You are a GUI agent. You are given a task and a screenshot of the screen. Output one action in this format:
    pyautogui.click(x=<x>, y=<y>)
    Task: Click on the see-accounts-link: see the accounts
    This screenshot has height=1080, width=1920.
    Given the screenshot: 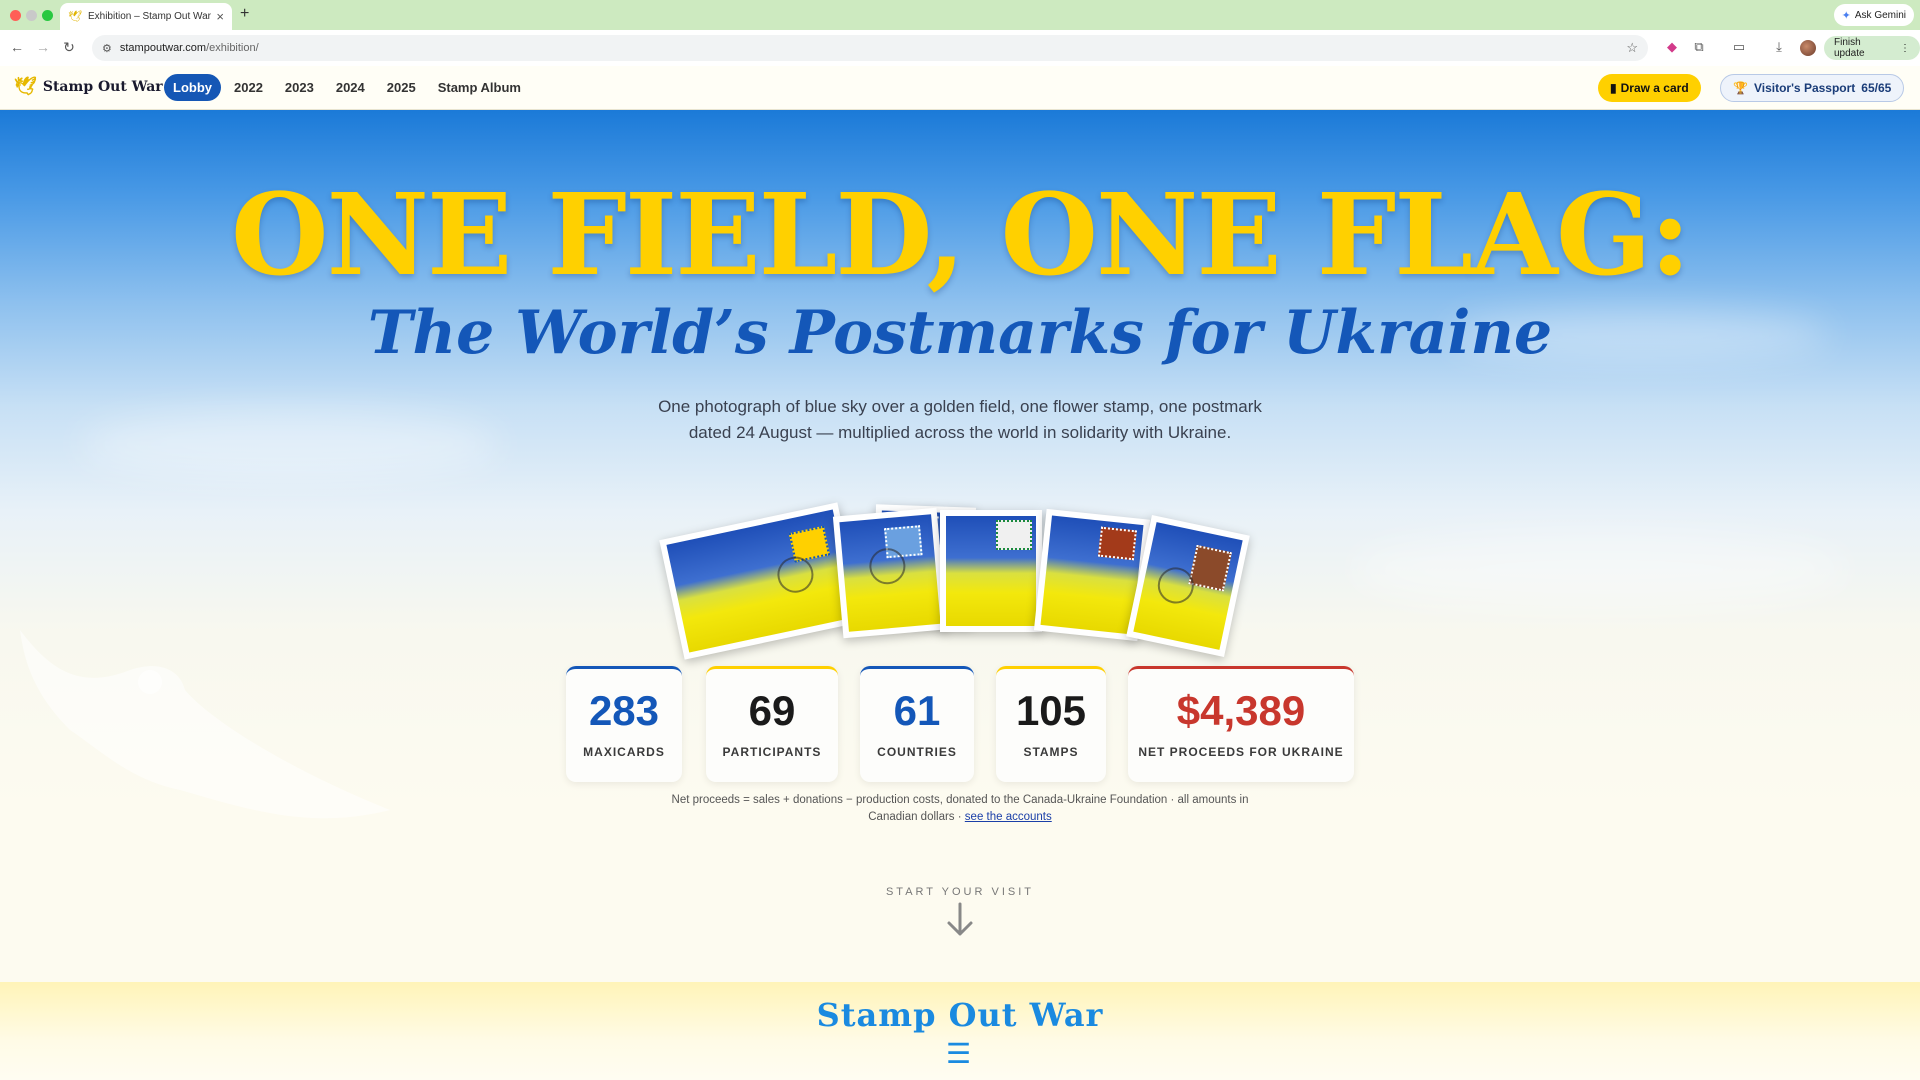 What is the action you would take?
    pyautogui.click(x=1008, y=817)
    